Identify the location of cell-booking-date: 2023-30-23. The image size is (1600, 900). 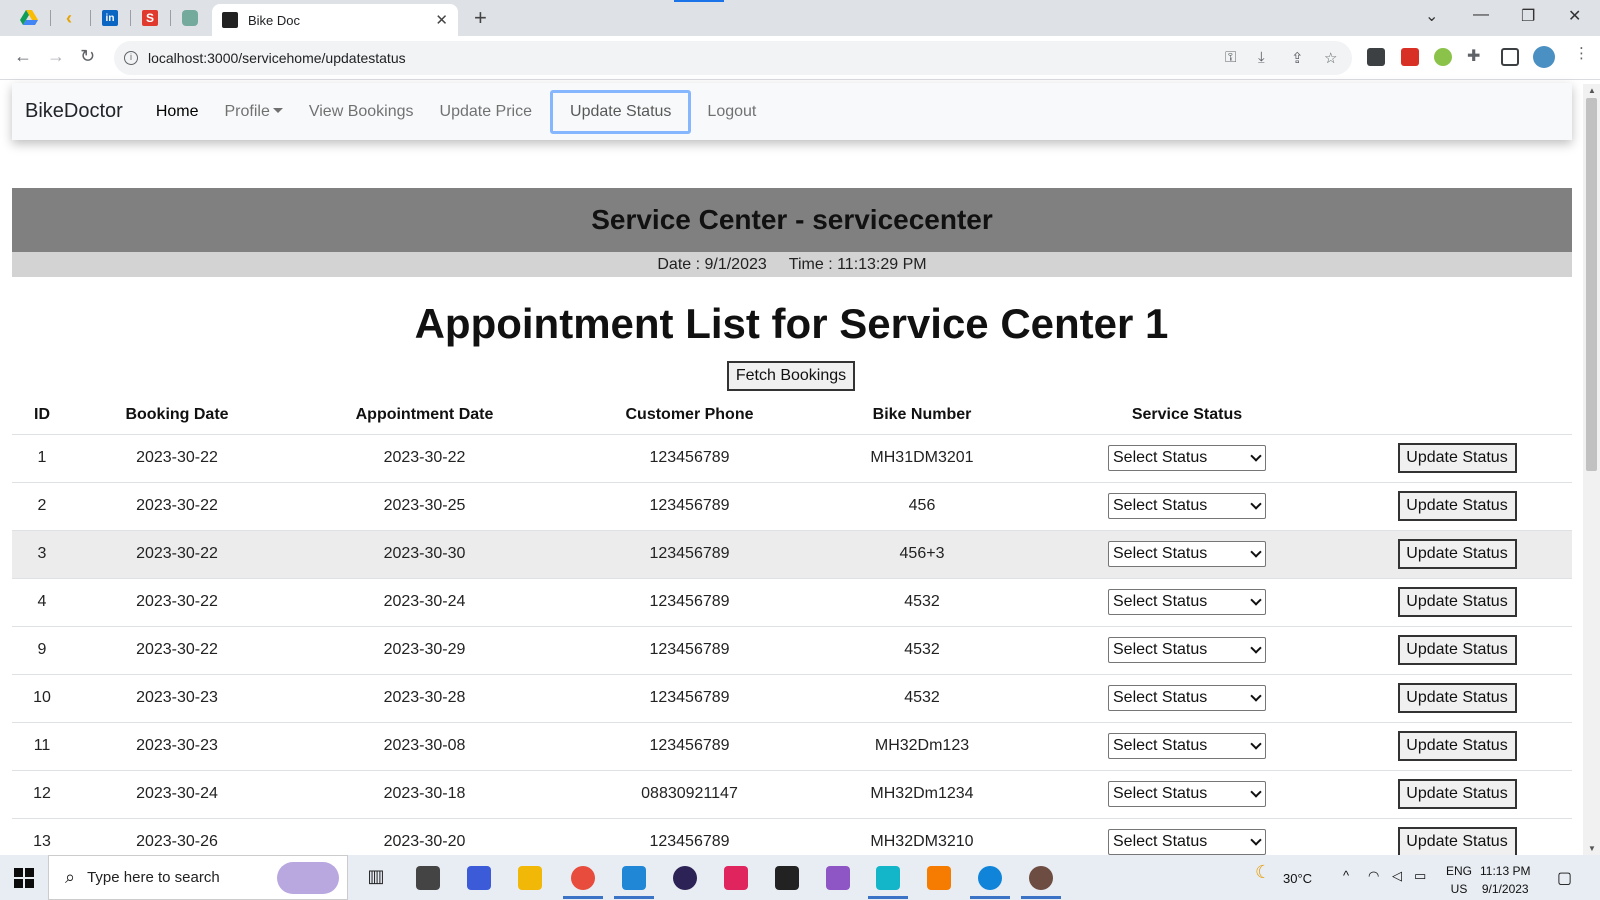
(177, 745).